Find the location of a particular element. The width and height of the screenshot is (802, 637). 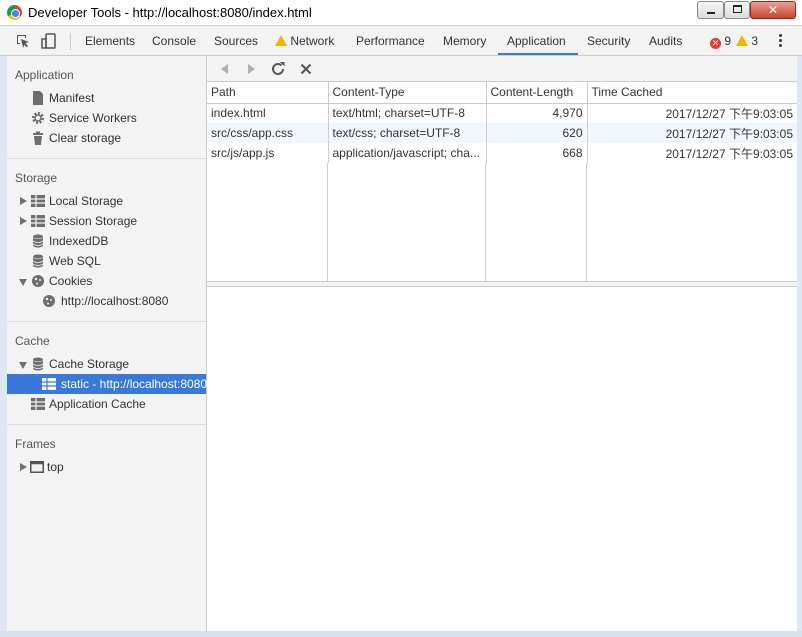

tab-memory: Memory is located at coordinates (464, 41).